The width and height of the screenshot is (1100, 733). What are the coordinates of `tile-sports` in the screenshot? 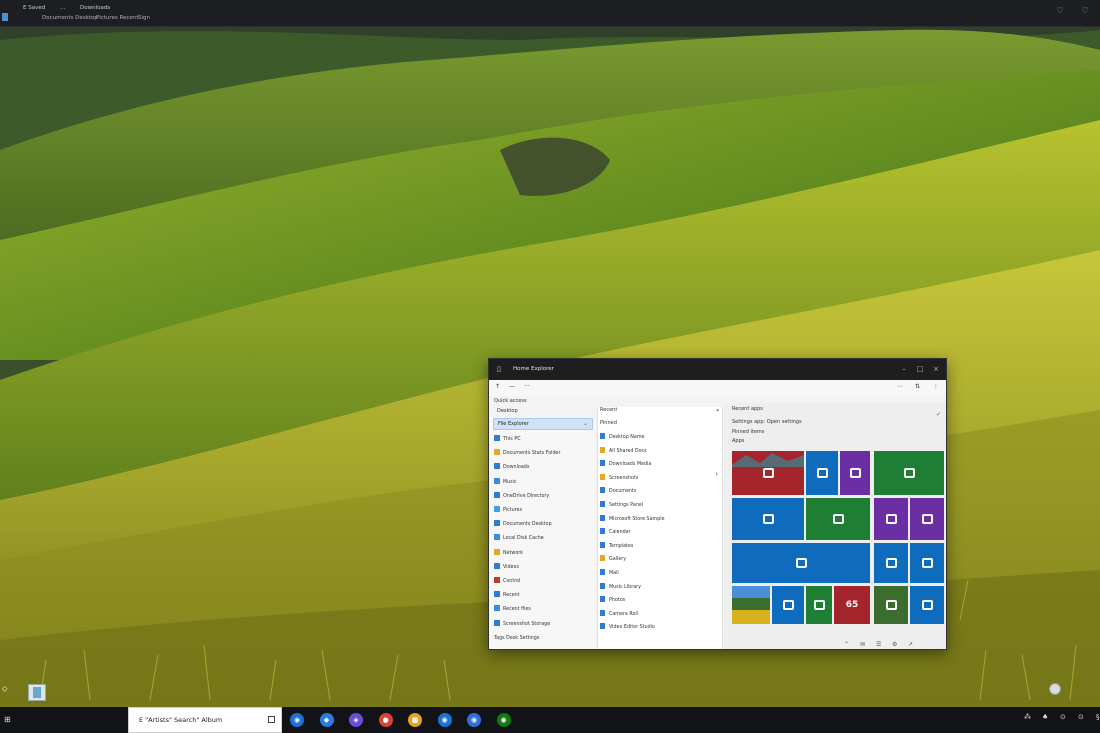 It's located at (891, 605).